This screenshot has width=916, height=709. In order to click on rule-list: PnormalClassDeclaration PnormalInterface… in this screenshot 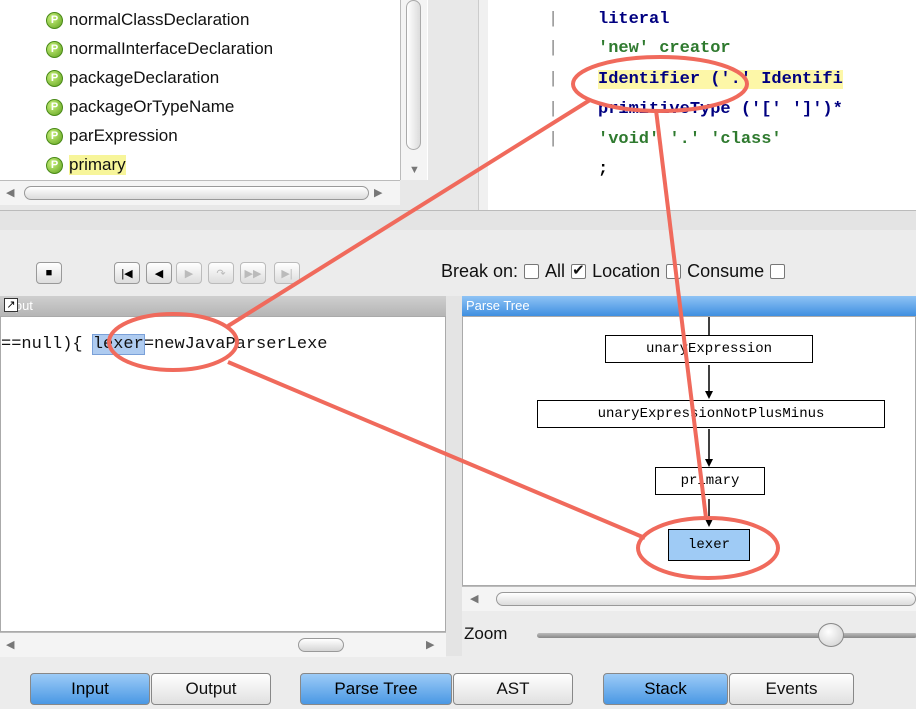, I will do `click(214, 90)`.